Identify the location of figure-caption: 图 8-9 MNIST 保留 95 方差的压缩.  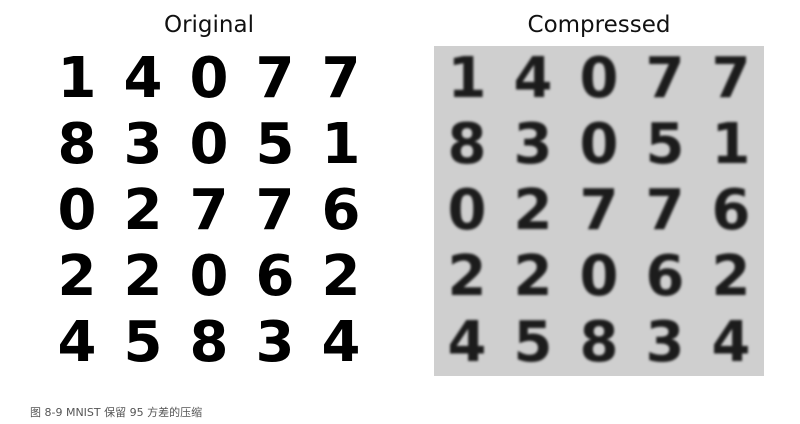
(116, 412).